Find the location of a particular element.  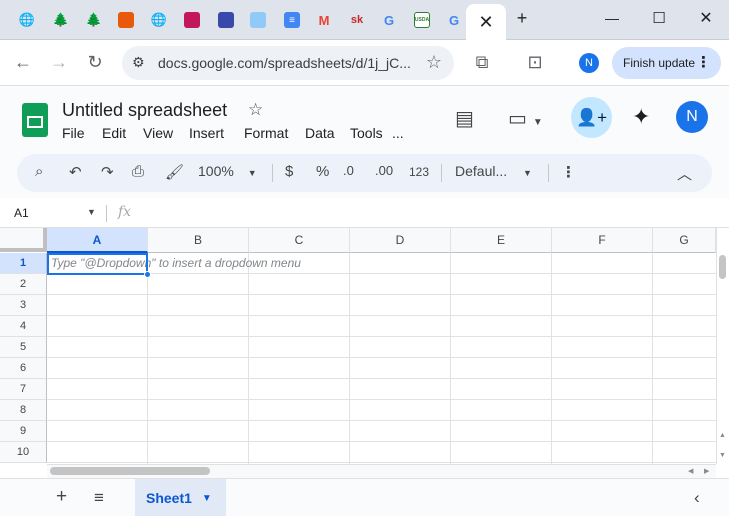

browser-tab: M is located at coordinates (324, 20).